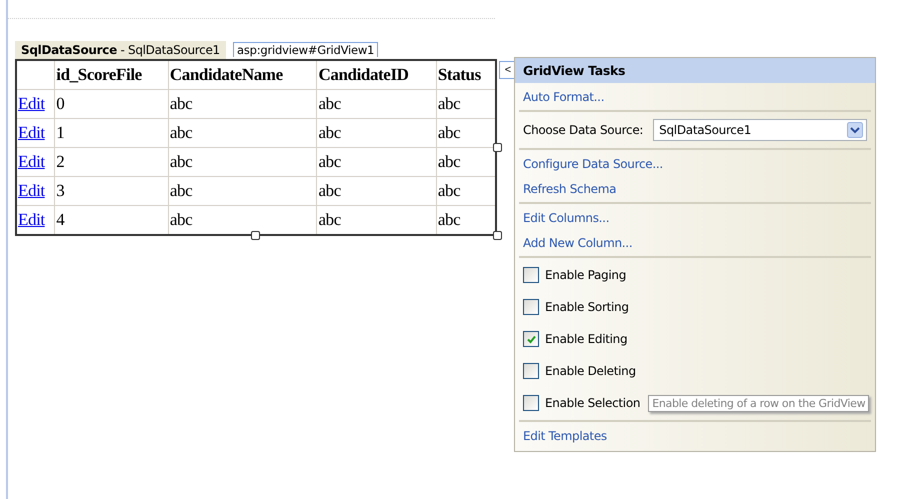 This screenshot has height=499, width=921. What do you see at coordinates (855, 130) in the screenshot?
I see `chevron-down-icon` at bounding box center [855, 130].